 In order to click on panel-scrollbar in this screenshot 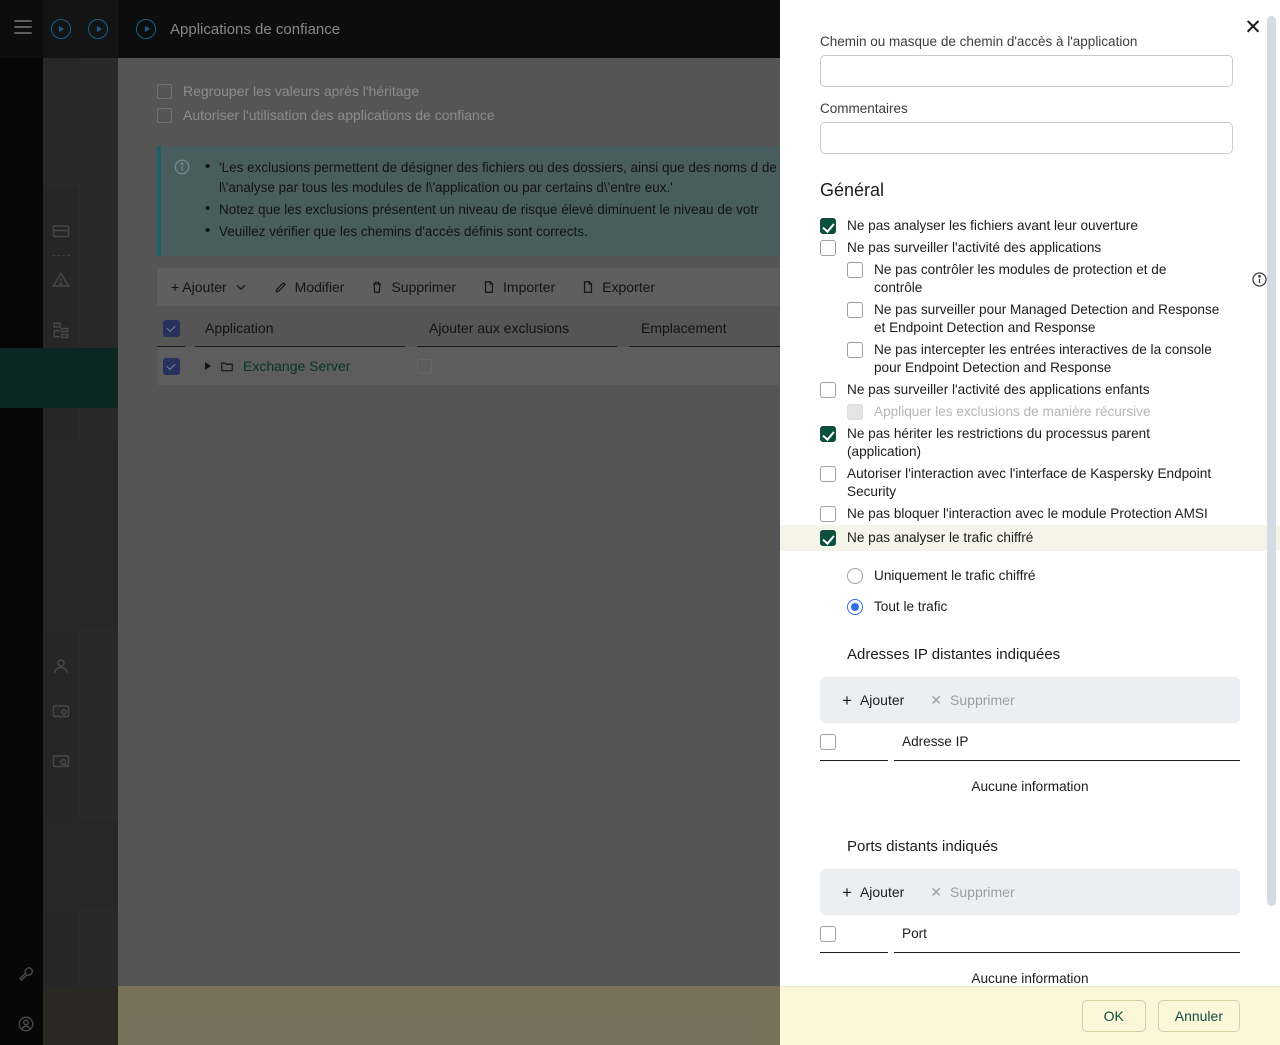, I will do `click(1271, 461)`.